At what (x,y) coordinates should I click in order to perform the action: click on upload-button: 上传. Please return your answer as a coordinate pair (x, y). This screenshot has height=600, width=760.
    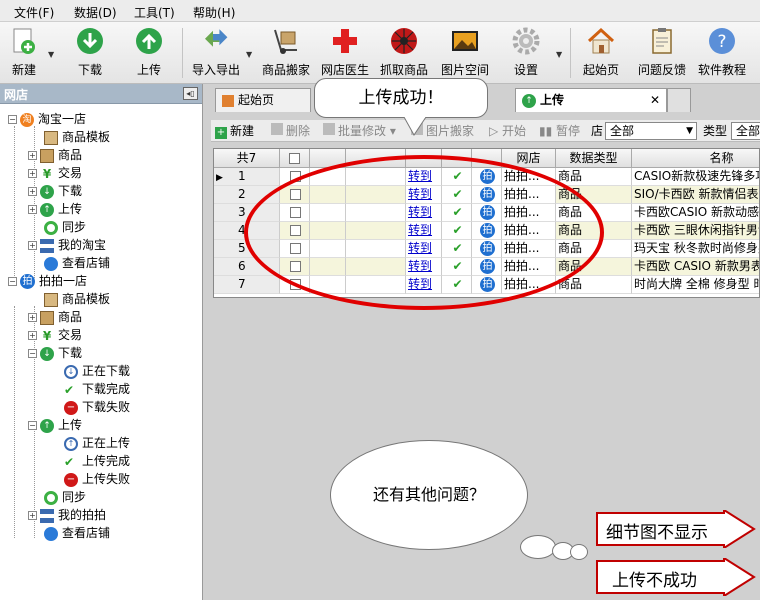
    Looking at the image, I should click on (149, 53).